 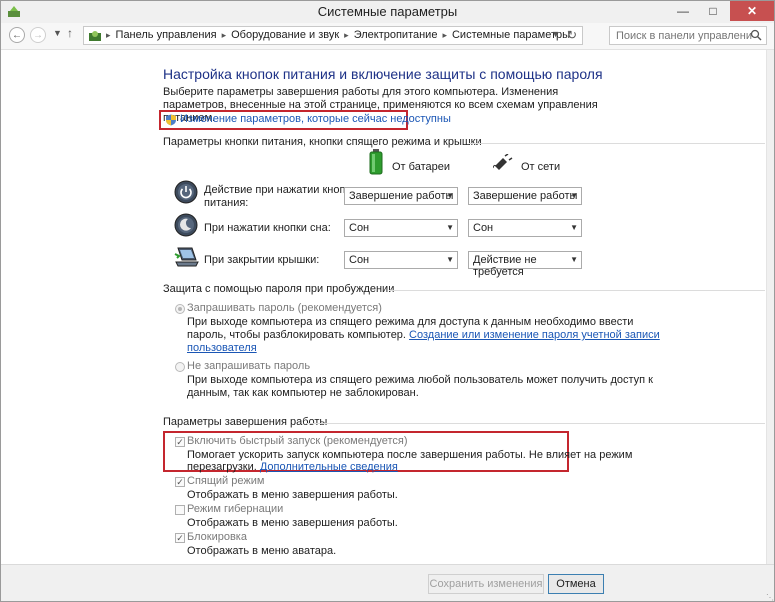 What do you see at coordinates (576, 584) in the screenshot?
I see `cancel-button: Отмена` at bounding box center [576, 584].